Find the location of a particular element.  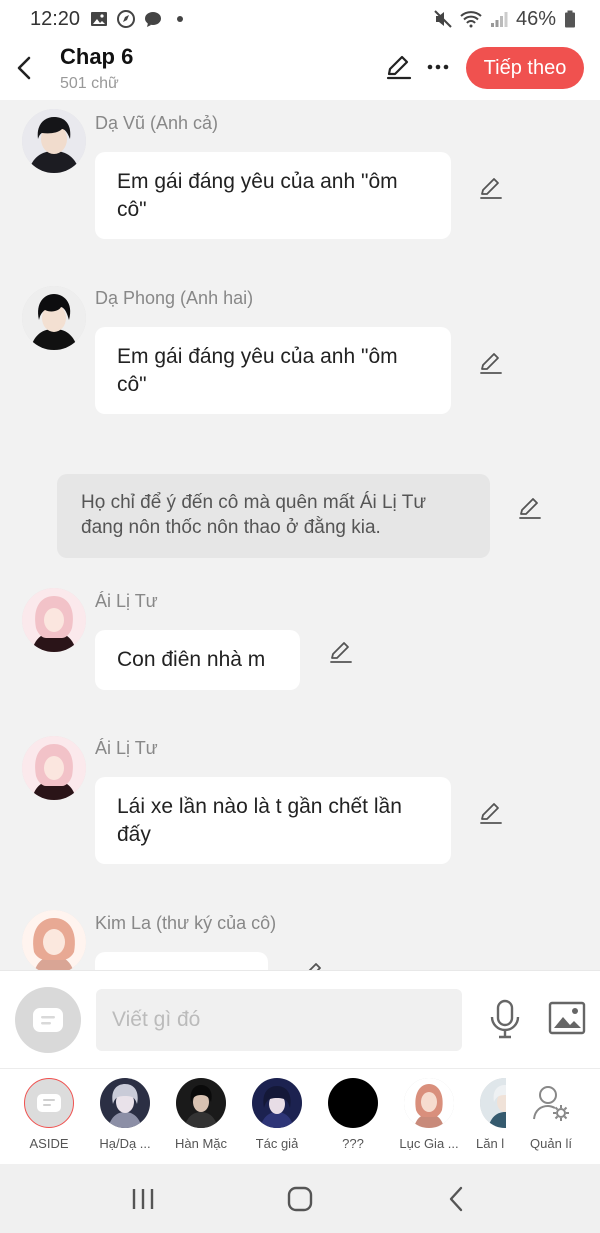

character-label: ASIDE is located at coordinates (49, 1143).